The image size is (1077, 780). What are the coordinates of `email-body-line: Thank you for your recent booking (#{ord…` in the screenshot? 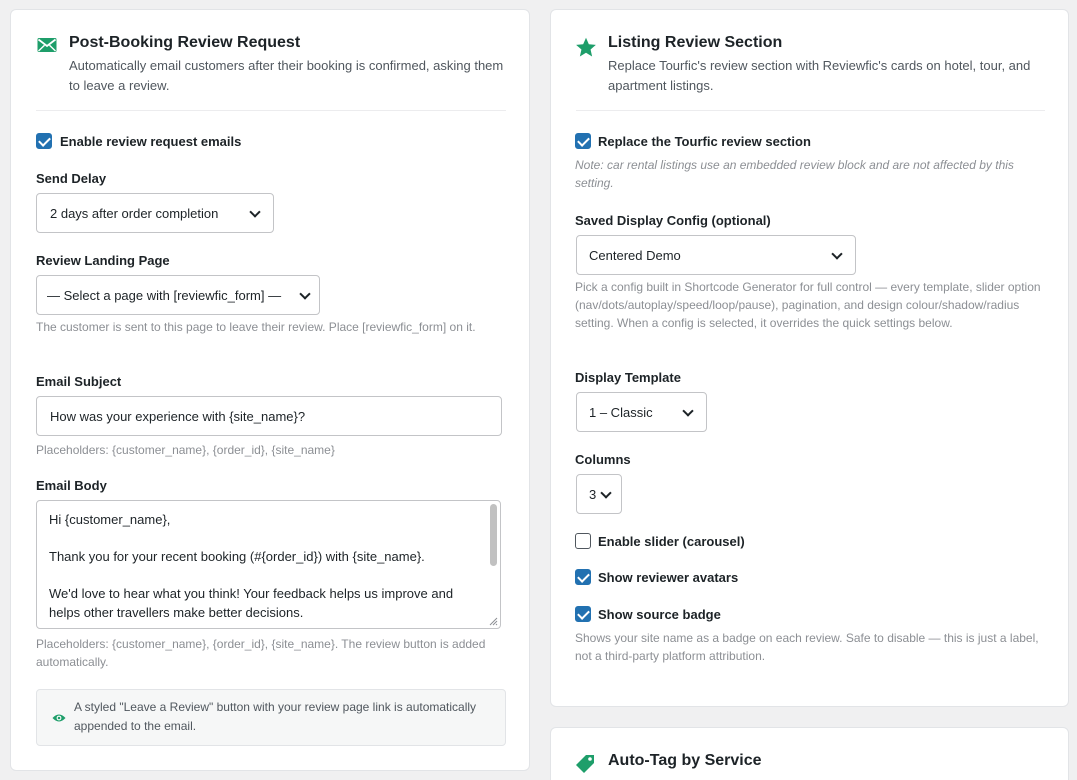 It's located at (237, 556).